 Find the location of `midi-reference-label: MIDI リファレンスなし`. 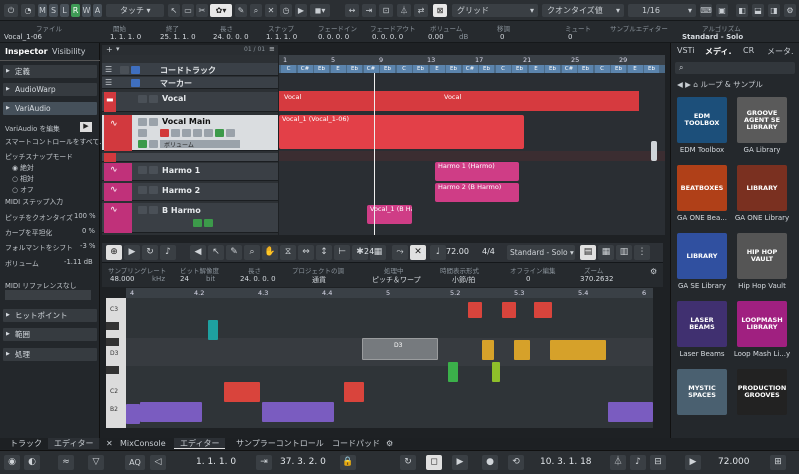

midi-reference-label: MIDI リファレンスなし is located at coordinates (41, 285).